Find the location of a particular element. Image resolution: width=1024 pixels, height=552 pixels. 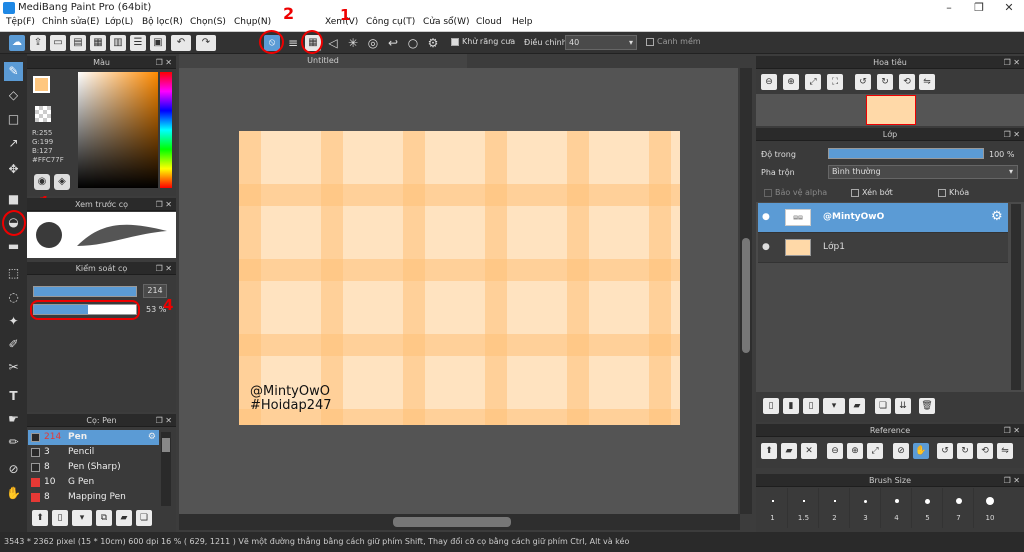

brush-size-cell: 1.5 is located at coordinates (804, 508).